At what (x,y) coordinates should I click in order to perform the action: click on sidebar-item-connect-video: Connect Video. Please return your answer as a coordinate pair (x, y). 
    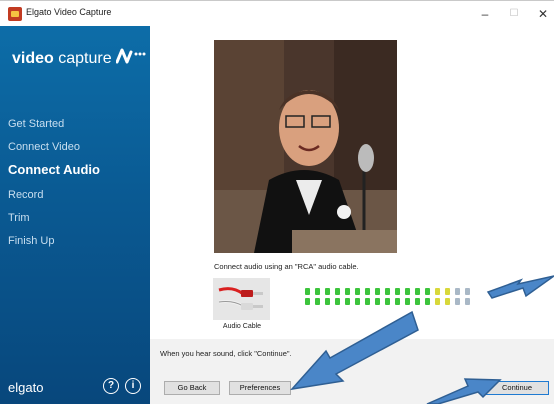
    Looking at the image, I should click on (44, 147).